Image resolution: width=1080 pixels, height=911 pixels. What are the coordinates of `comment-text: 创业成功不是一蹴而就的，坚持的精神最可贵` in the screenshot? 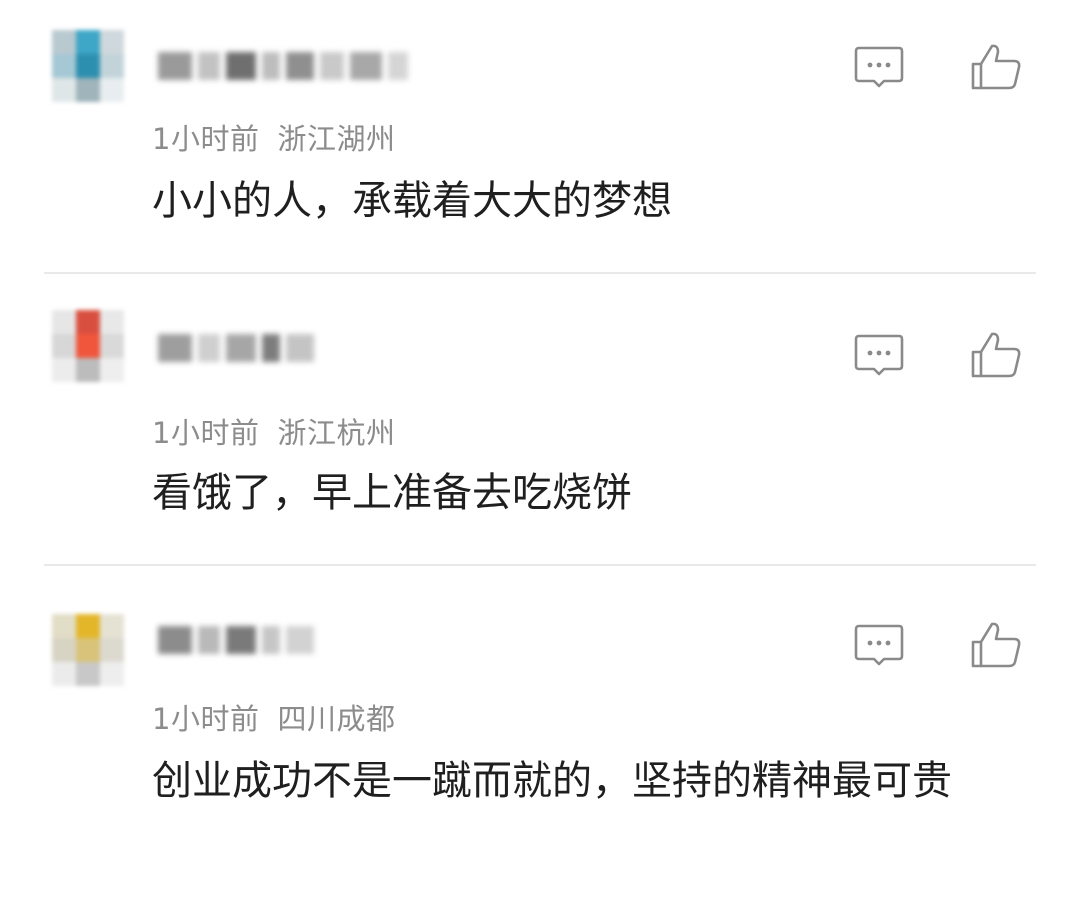 It's located at (552, 781).